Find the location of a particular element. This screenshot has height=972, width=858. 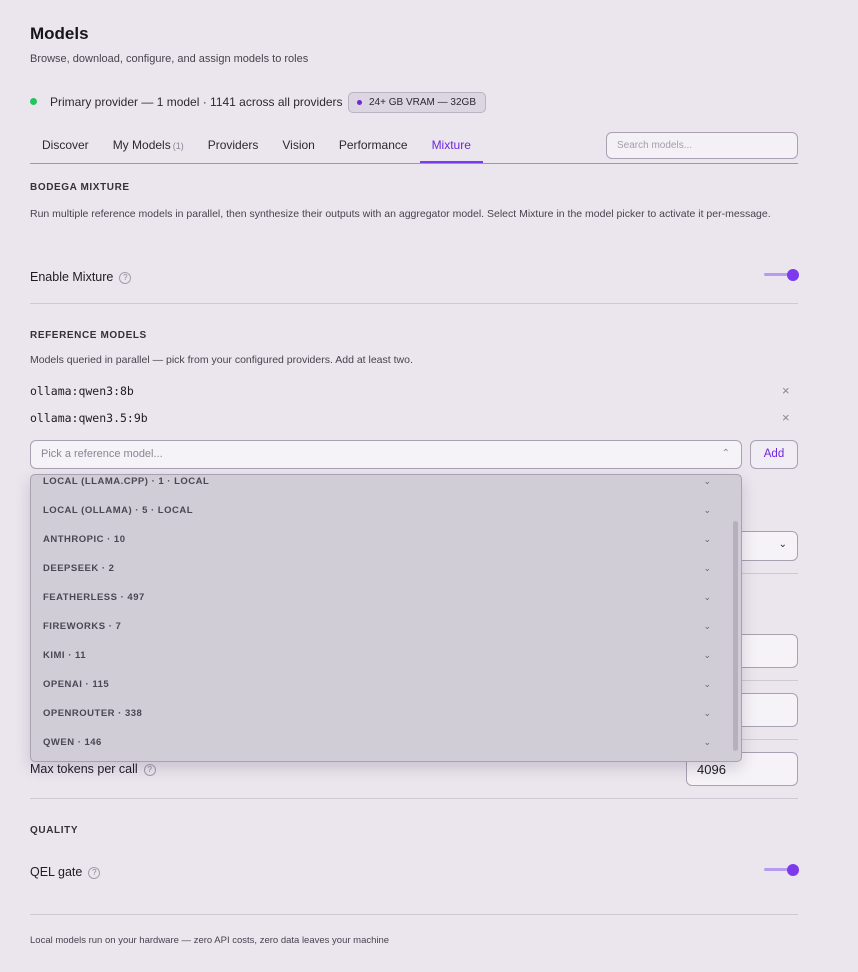

tab-label: Performance is located at coordinates (373, 145).